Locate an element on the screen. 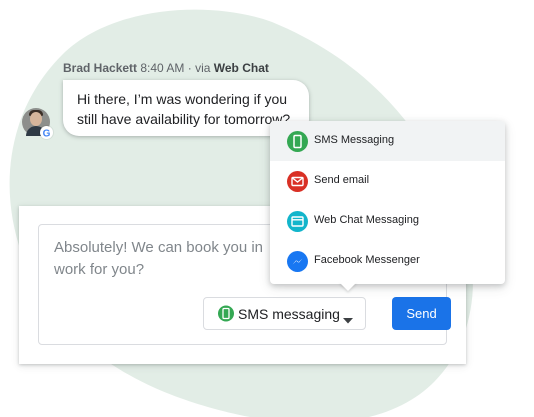 Image resolution: width=534 pixels, height=417 pixels. send-button: Send is located at coordinates (421, 313).